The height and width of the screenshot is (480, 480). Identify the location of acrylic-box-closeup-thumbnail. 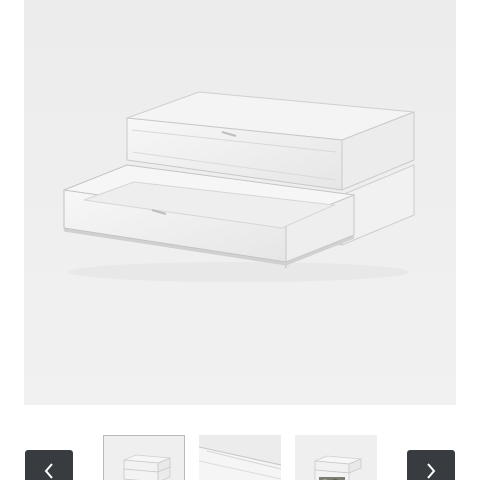
(240, 457).